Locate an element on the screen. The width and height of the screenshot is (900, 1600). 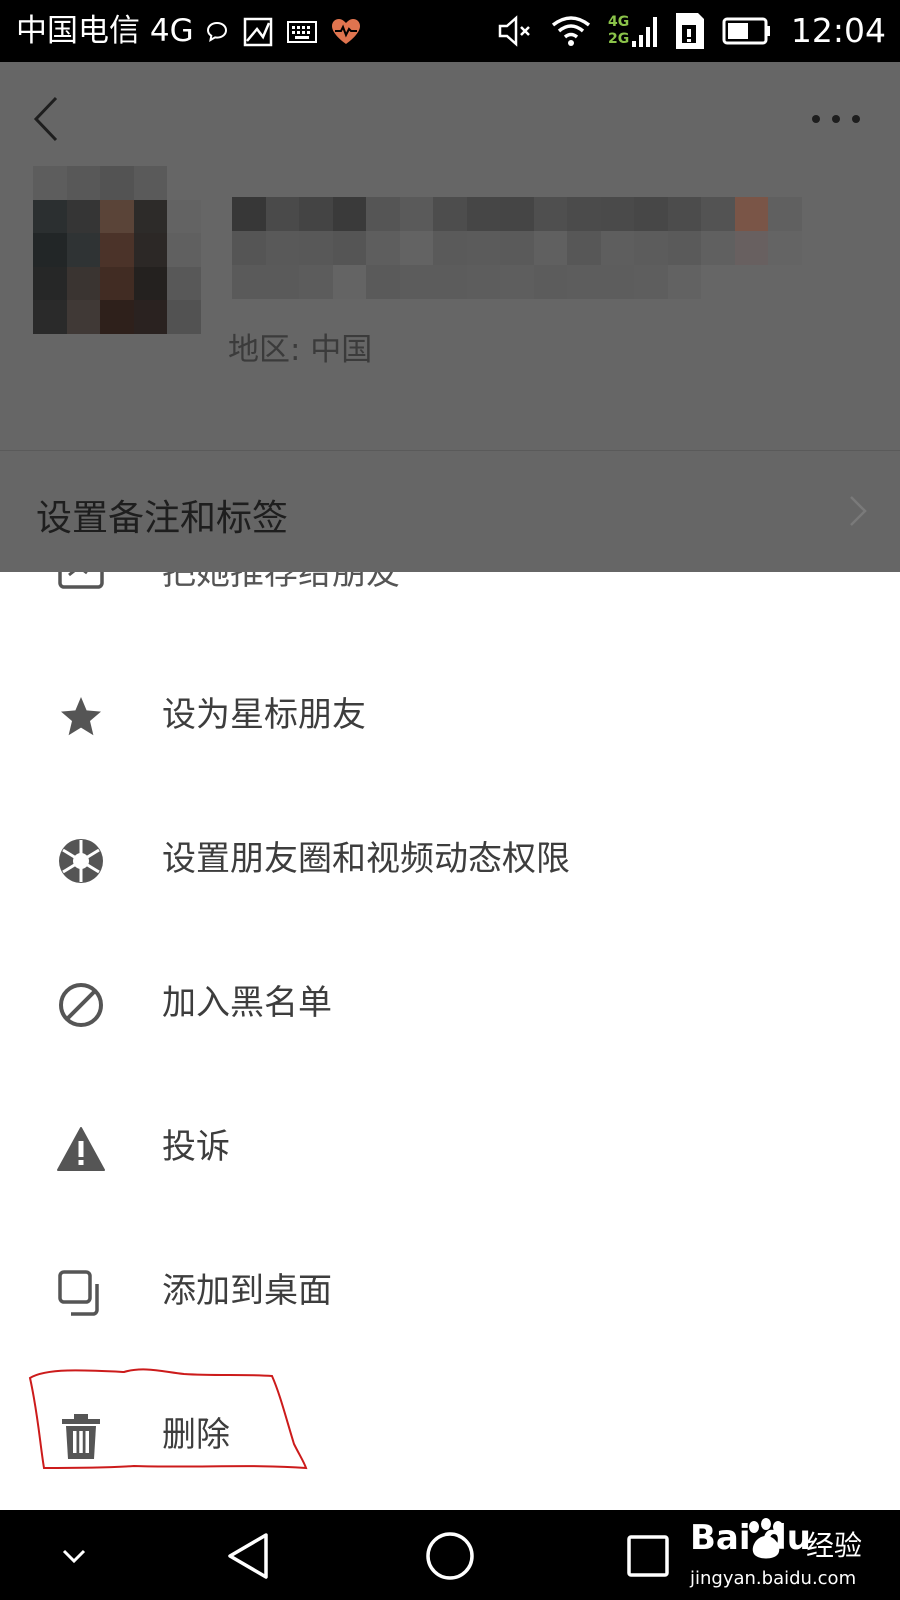
add-to-desktop-icon is located at coordinates (81, 1293).